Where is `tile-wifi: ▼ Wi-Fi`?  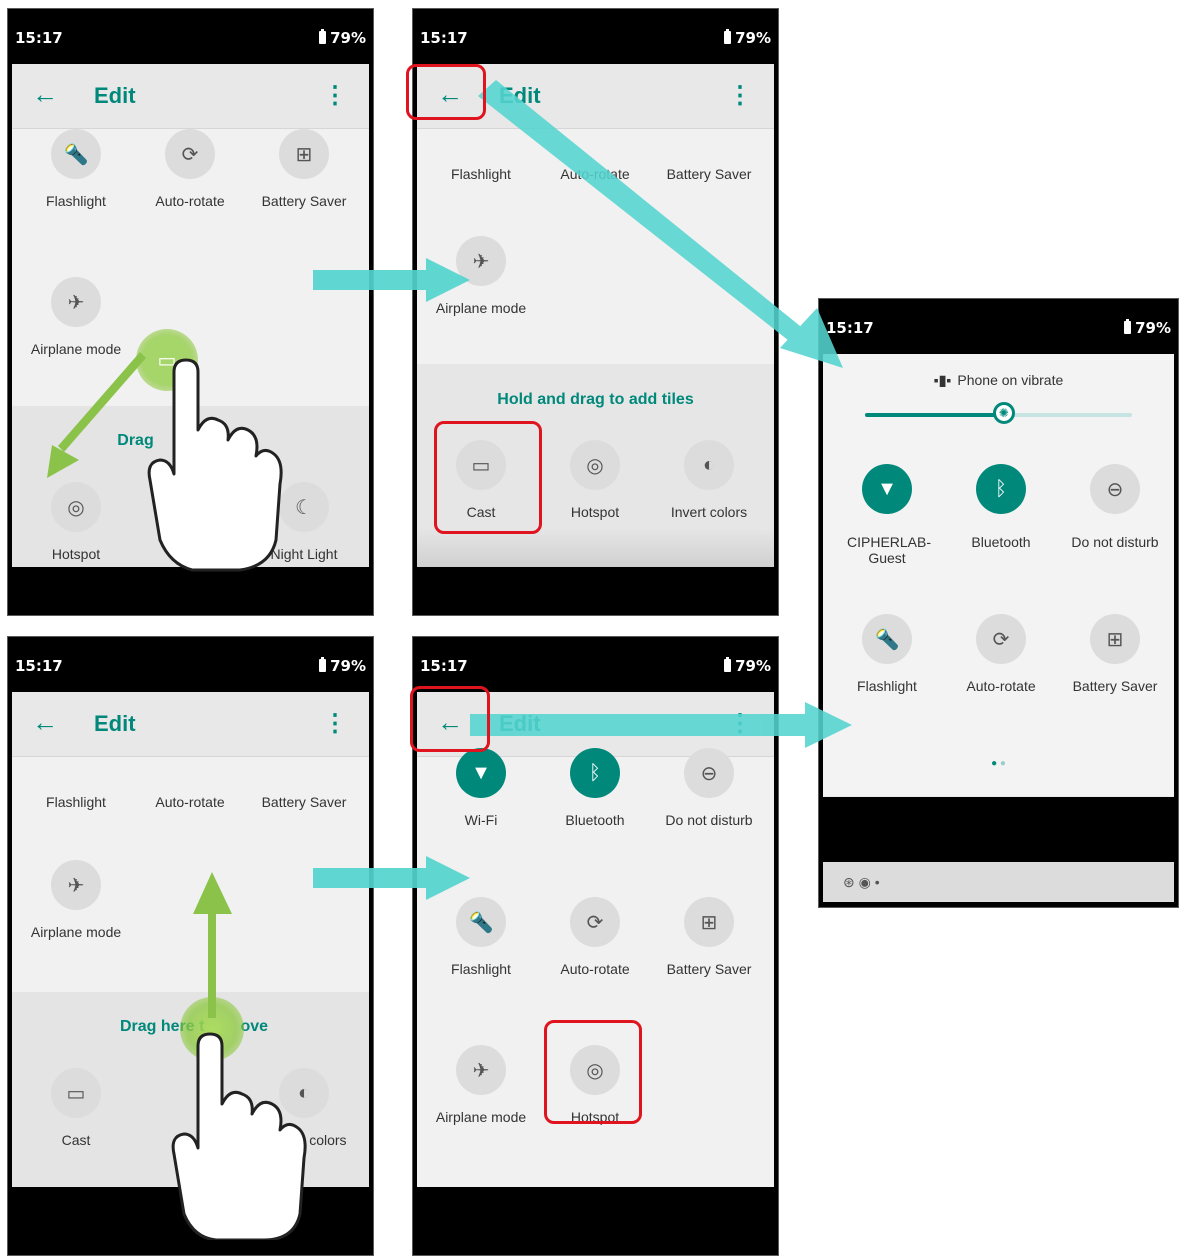
tile-wifi: ▼ Wi-Fi is located at coordinates (481, 788).